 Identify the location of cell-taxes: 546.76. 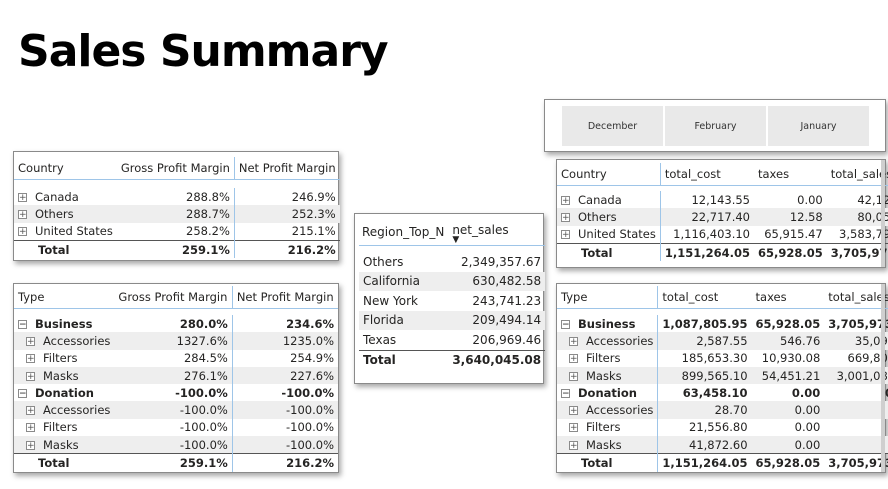
(788, 341).